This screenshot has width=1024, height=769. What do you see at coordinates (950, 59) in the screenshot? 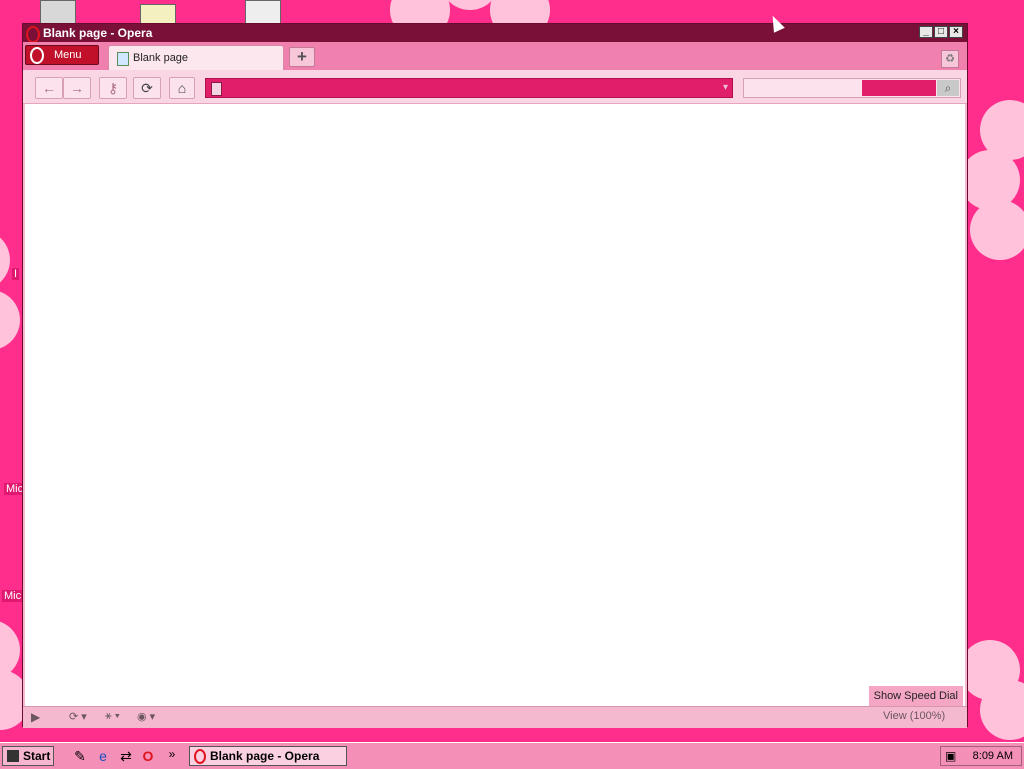
I see `trash-icon: ♻` at bounding box center [950, 59].